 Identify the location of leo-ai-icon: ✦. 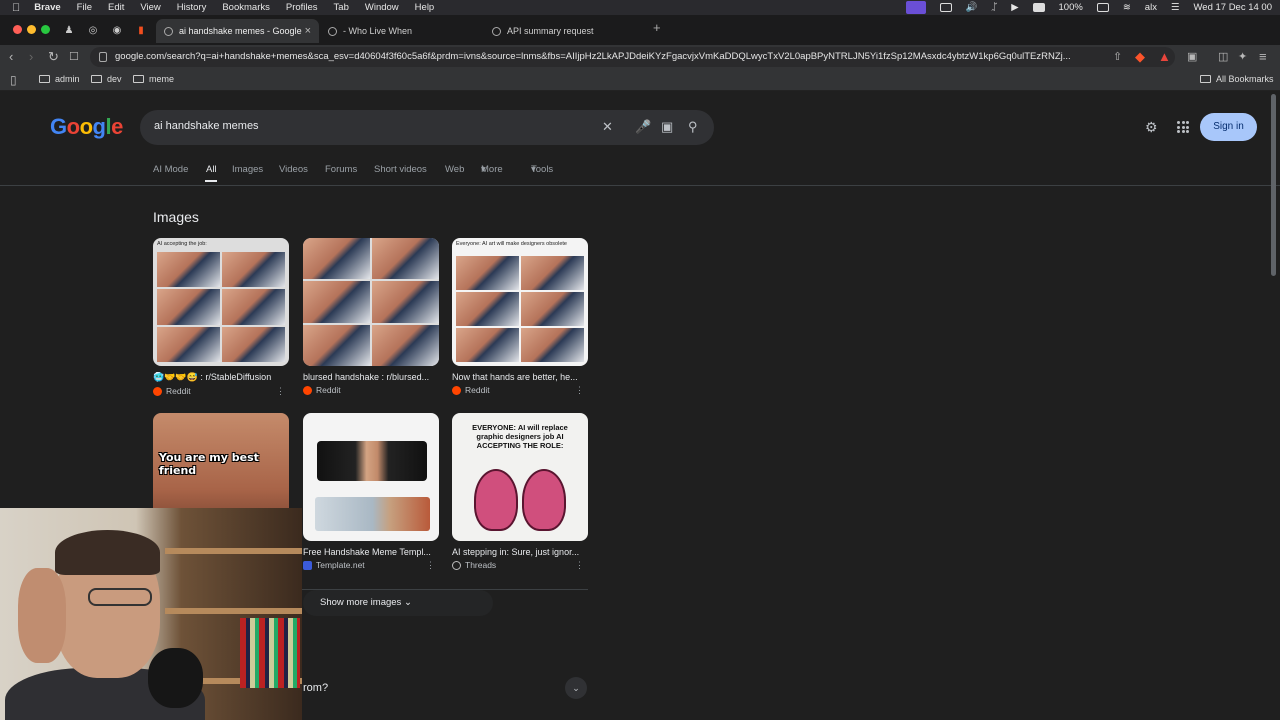
(1242, 57).